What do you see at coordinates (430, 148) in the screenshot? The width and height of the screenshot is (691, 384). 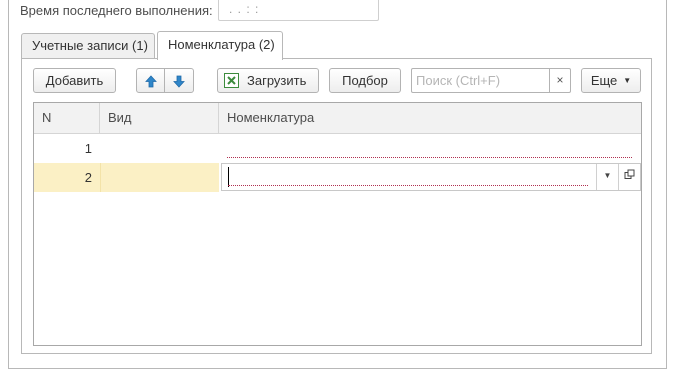 I see `nomenclature-cell` at bounding box center [430, 148].